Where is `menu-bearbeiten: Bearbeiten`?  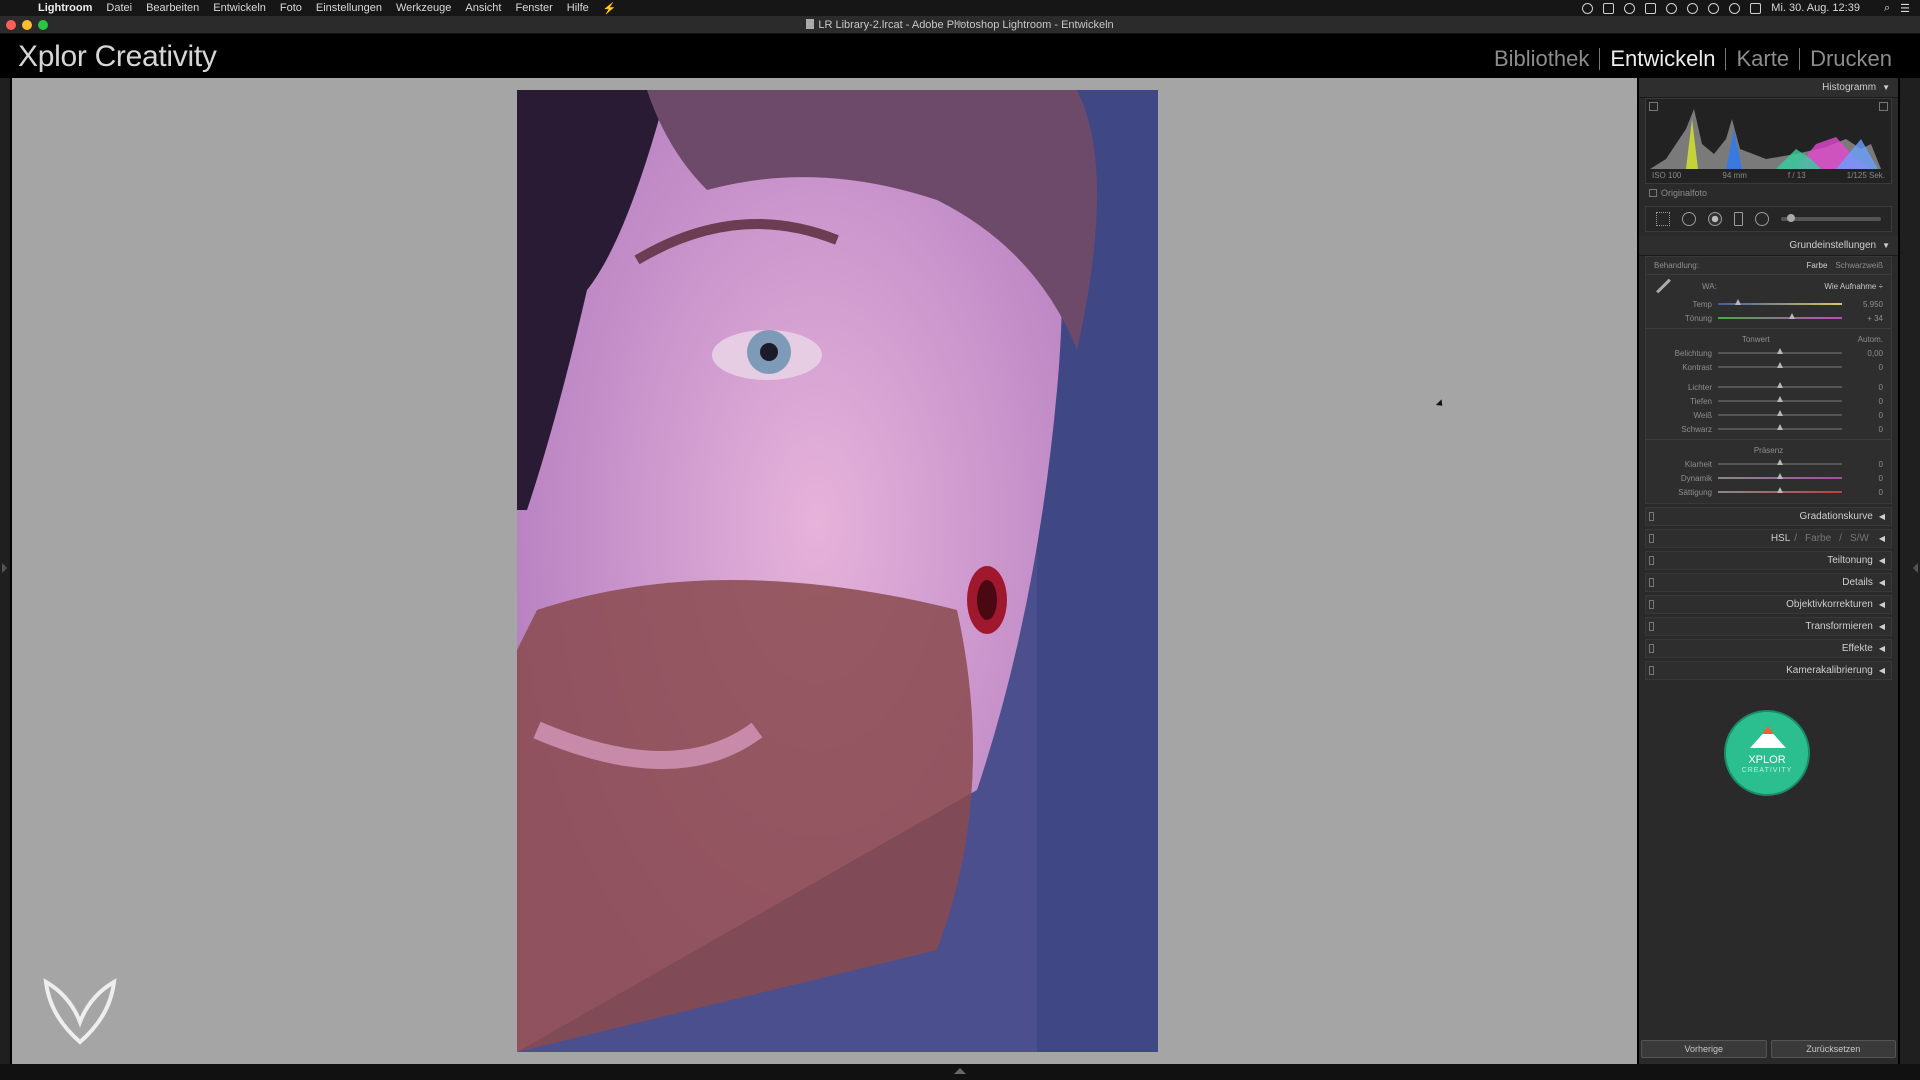 menu-bearbeiten: Bearbeiten is located at coordinates (172, 8).